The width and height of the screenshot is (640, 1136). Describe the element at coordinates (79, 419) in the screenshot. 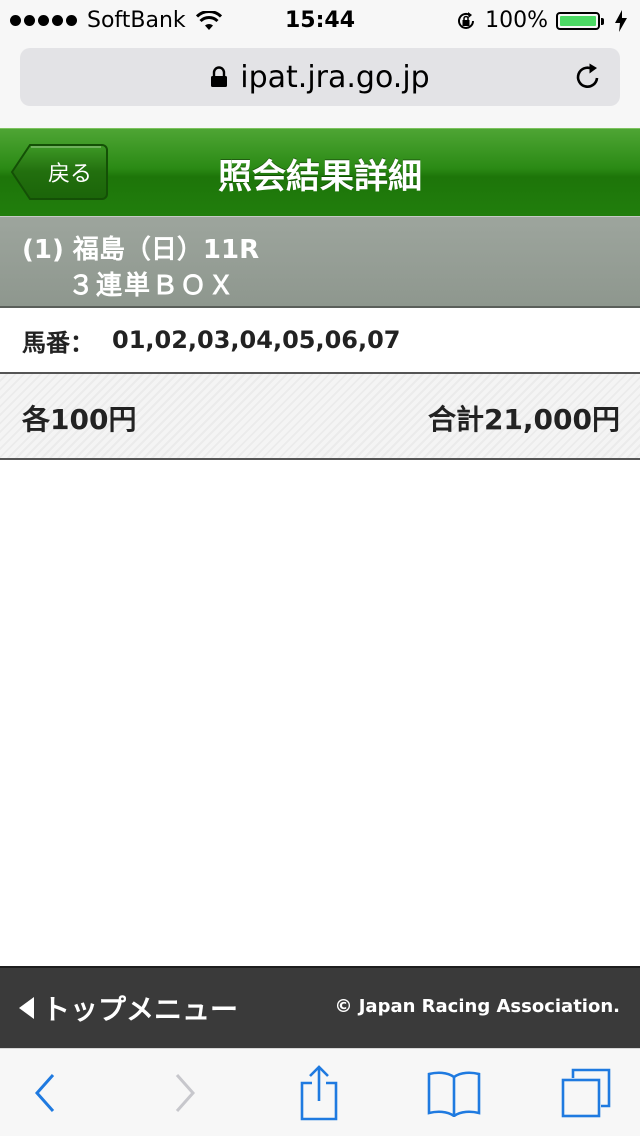

I see `amount-each: 各100円` at that location.